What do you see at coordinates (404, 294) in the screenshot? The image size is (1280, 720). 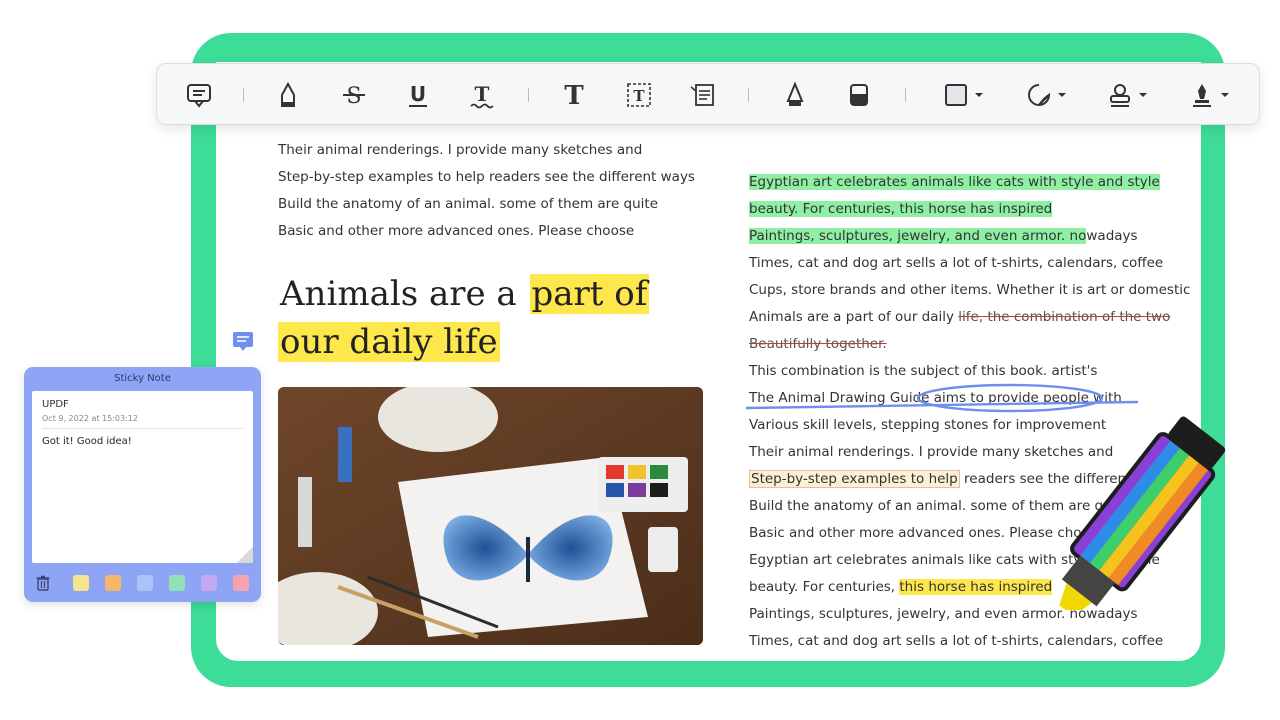 I see `heading-text: Animals are a` at bounding box center [404, 294].